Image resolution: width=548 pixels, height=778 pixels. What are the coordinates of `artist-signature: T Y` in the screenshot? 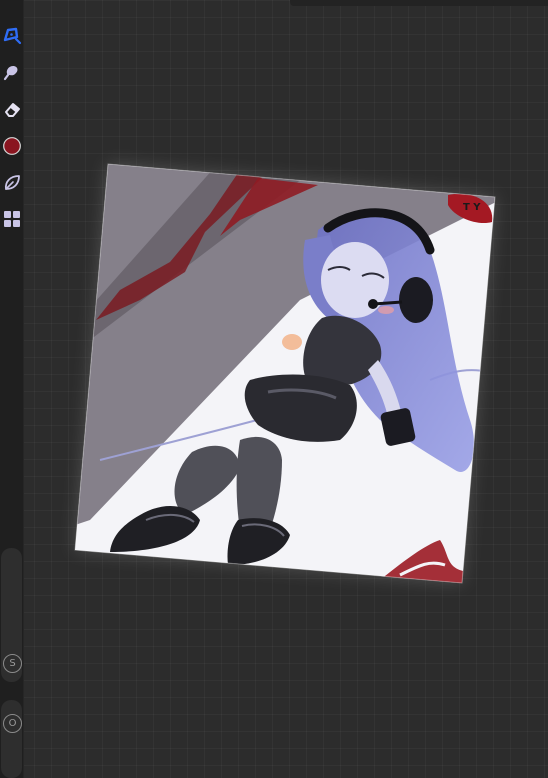 It's located at (472, 207).